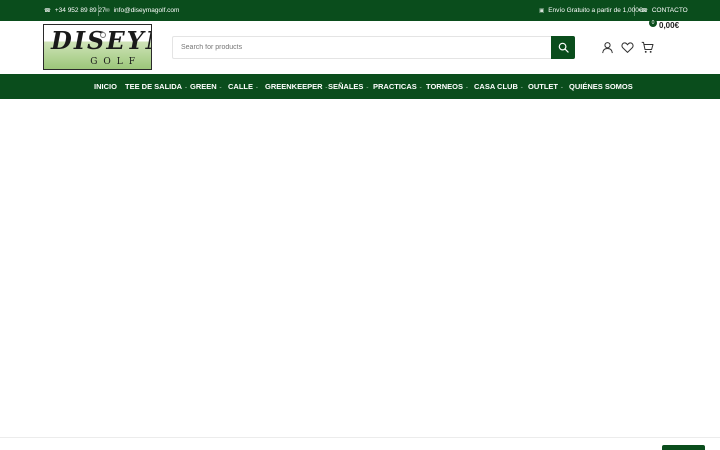 The image size is (720, 450). I want to click on search-icon, so click(563, 47).